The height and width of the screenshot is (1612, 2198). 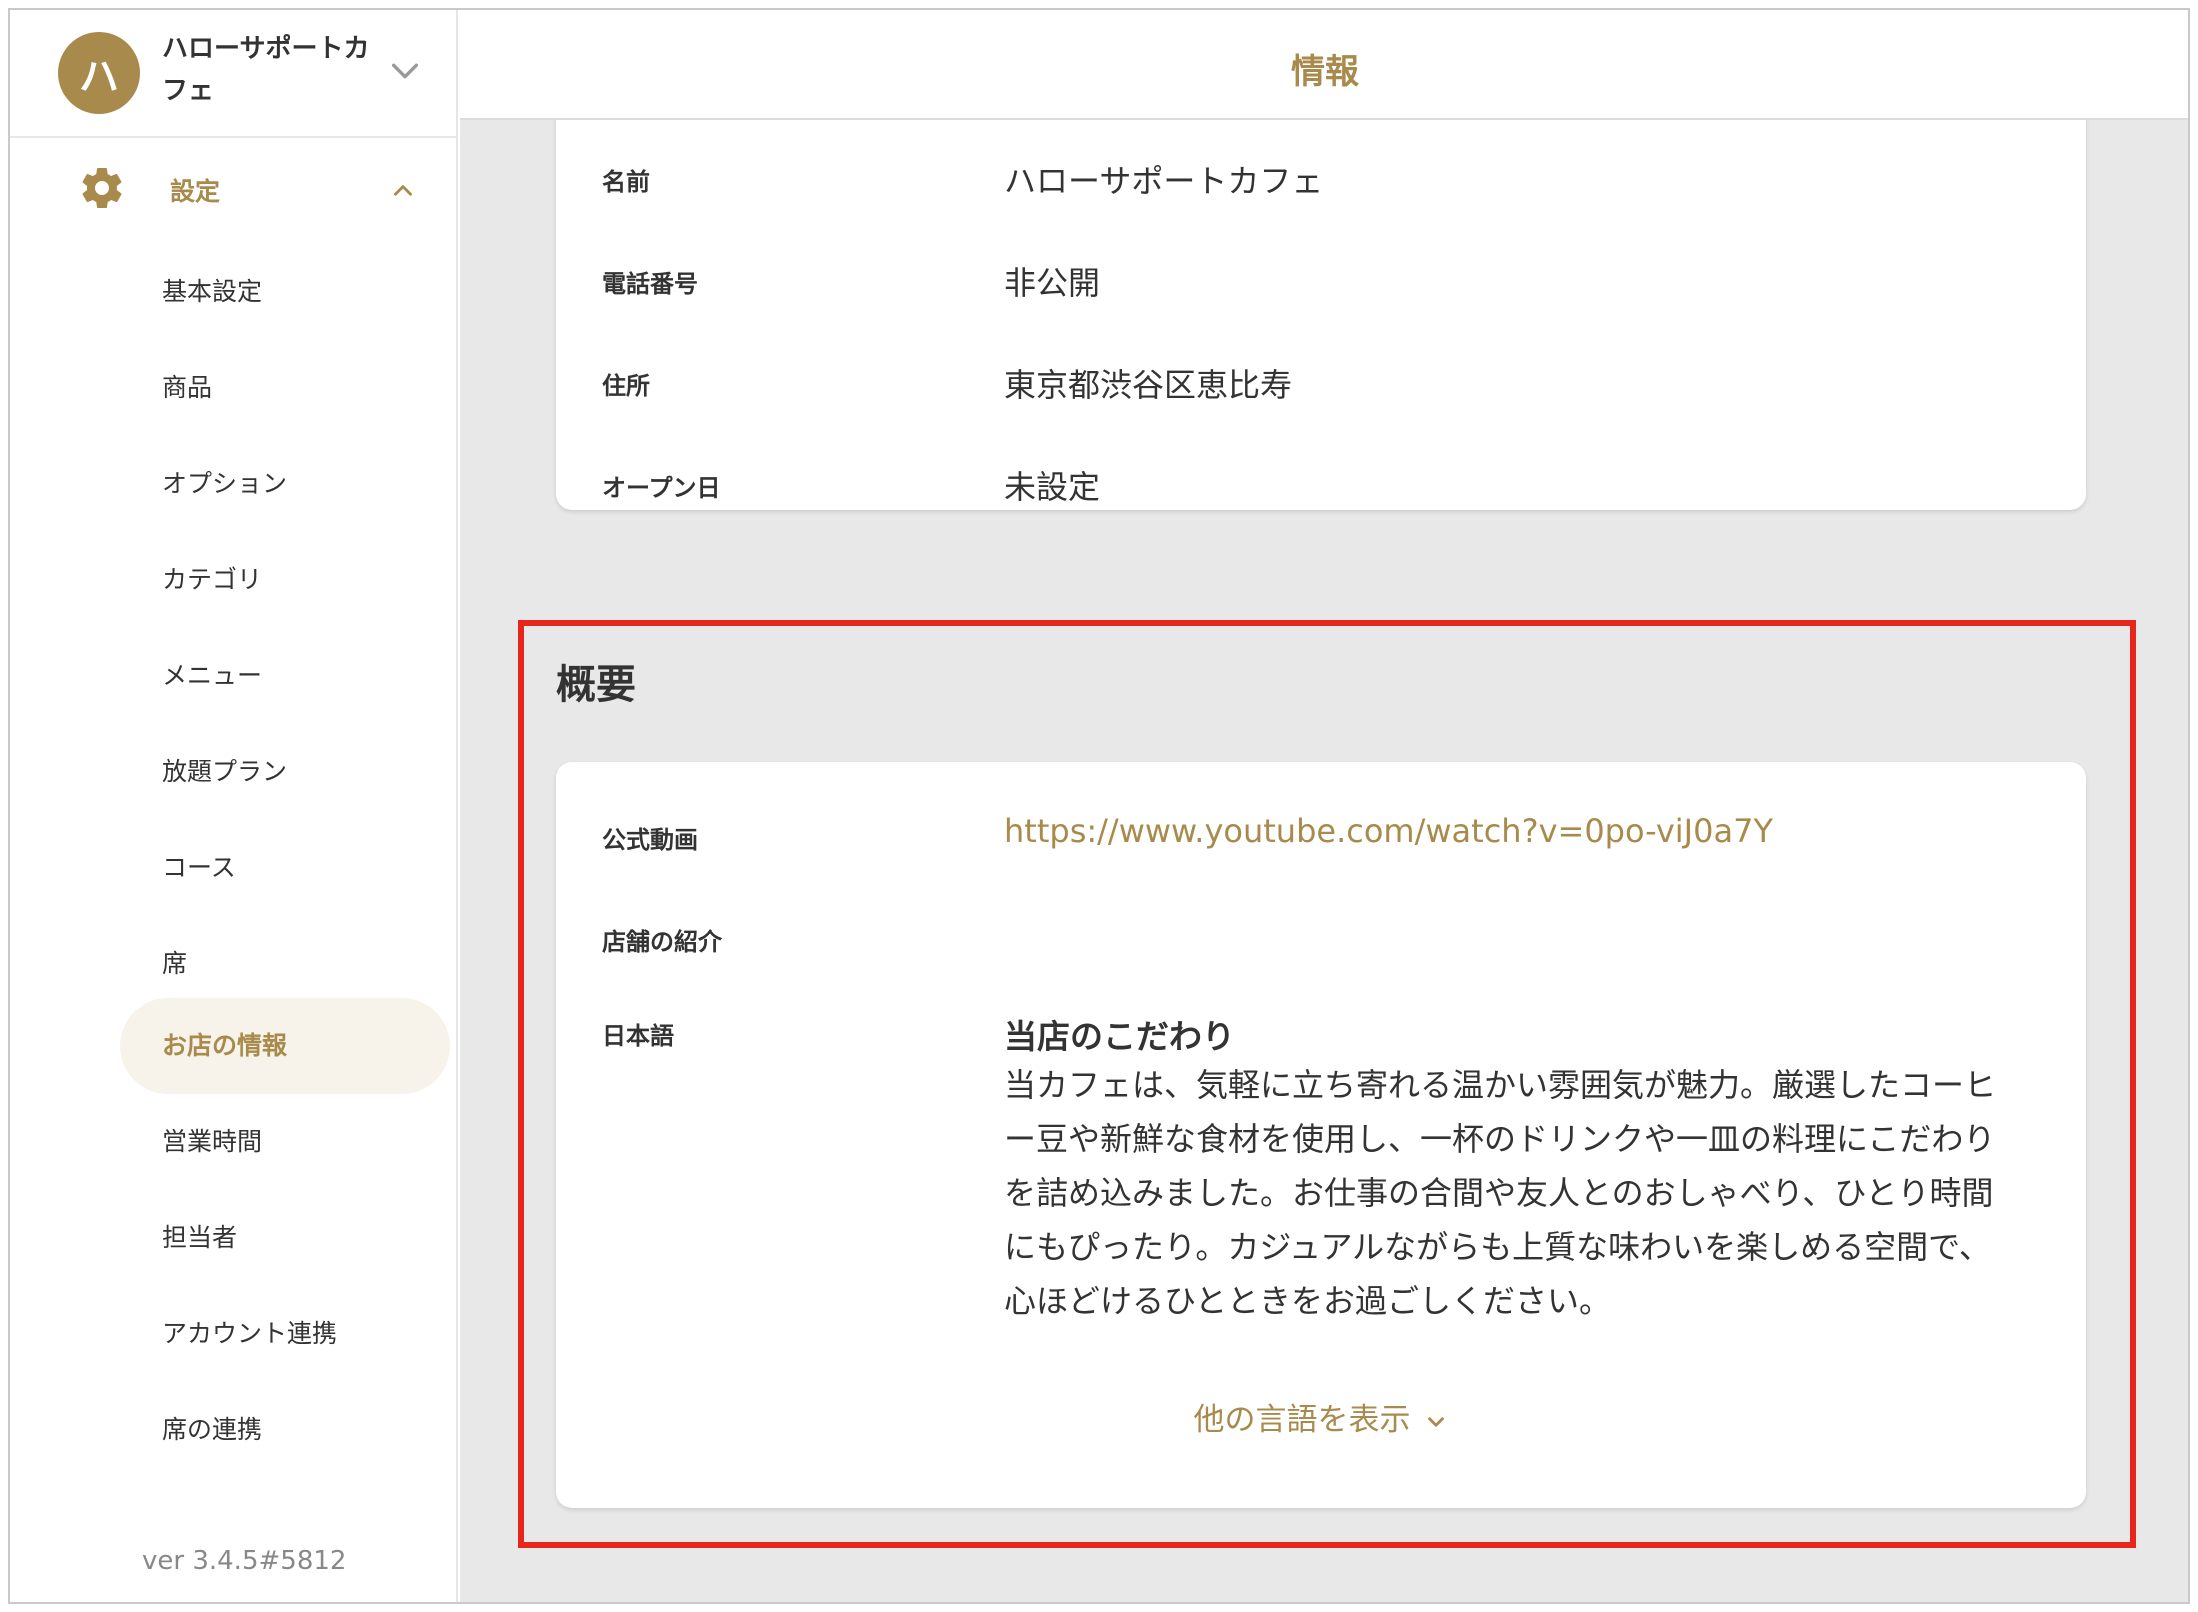 What do you see at coordinates (212, 1430) in the screenshot?
I see `sidebar-item-seat-link: 席の連携` at bounding box center [212, 1430].